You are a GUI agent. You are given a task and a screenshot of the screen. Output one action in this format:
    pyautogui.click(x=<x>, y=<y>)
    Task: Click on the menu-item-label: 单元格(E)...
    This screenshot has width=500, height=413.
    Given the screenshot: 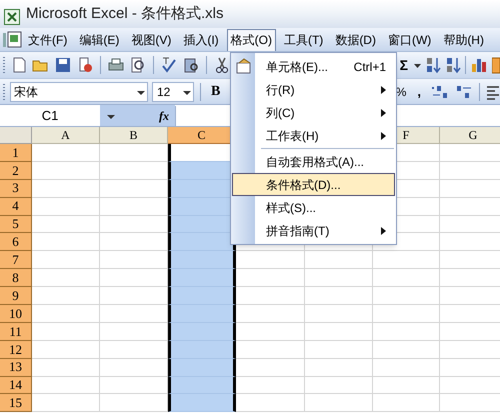 What is the action you would take?
    pyautogui.click(x=297, y=67)
    